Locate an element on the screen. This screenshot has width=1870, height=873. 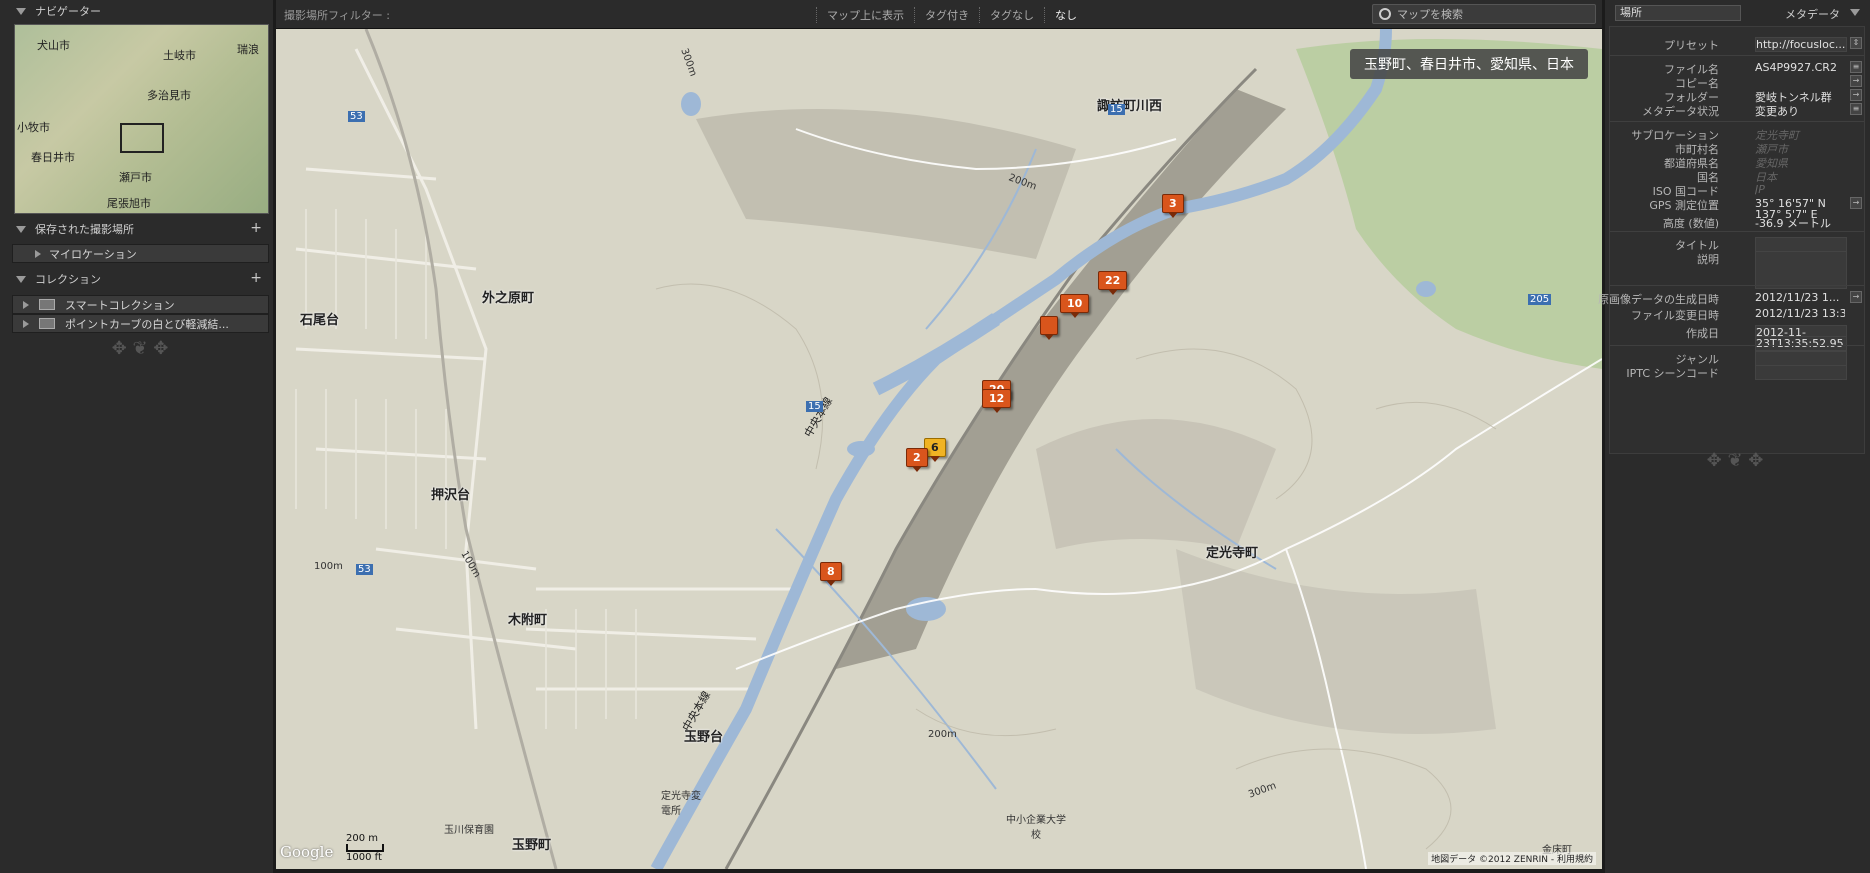
place-label: 中小企業大学校 is located at coordinates (1036, 828).